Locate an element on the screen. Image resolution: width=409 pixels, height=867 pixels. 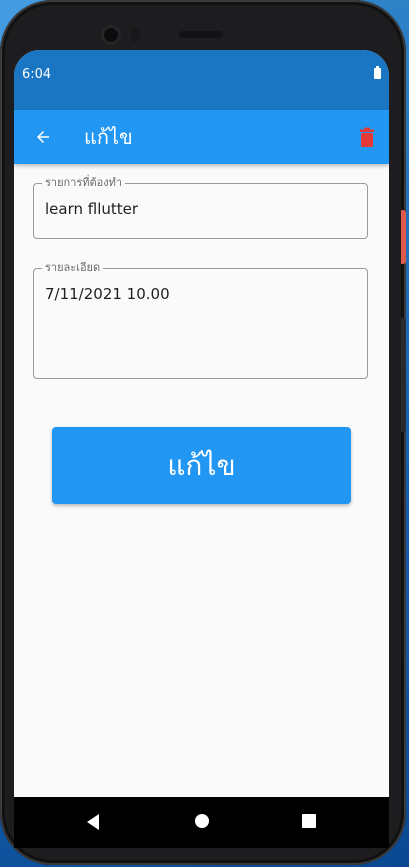
volume-button is located at coordinates (403, 375).